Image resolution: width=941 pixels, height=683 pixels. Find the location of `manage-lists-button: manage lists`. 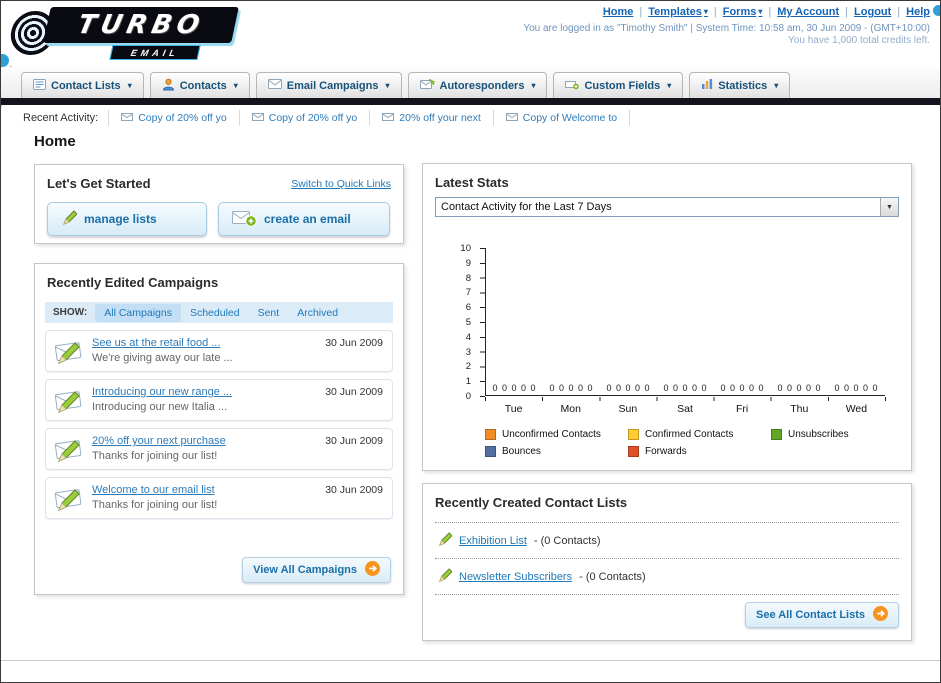

manage-lists-button: manage lists is located at coordinates (127, 219).